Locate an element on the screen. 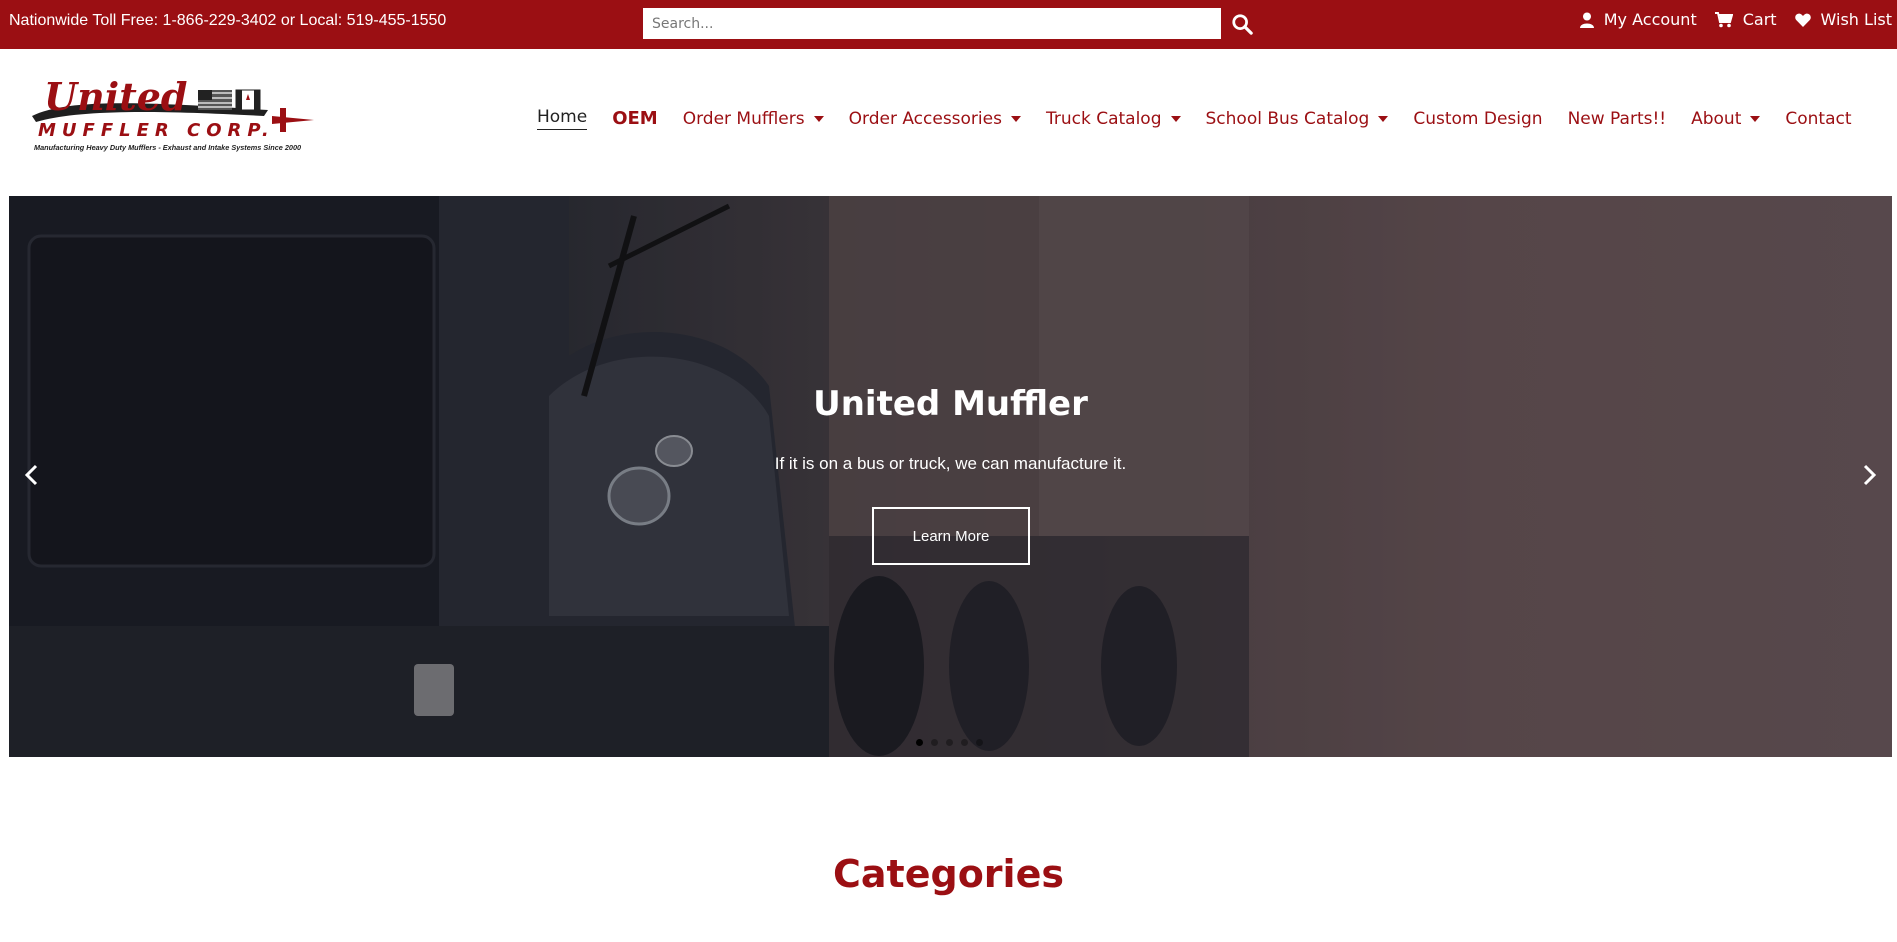  nav-item-order-accessories: Order Accessories is located at coordinates (935, 119).